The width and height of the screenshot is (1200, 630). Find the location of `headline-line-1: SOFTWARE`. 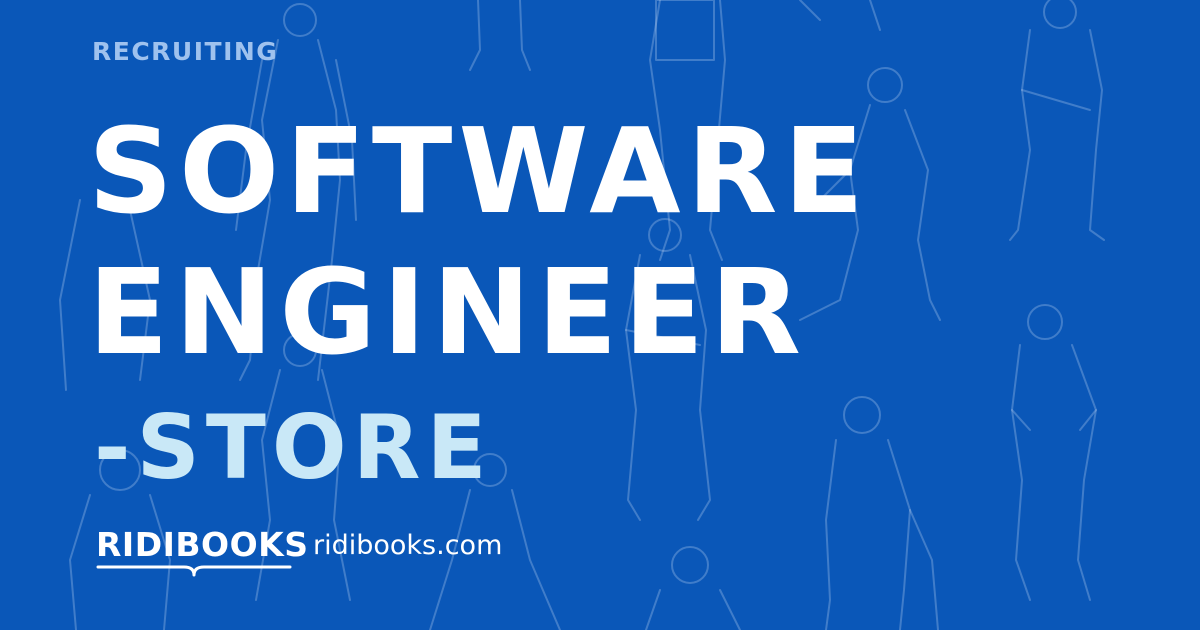

headline-line-1: SOFTWARE is located at coordinates (479, 171).